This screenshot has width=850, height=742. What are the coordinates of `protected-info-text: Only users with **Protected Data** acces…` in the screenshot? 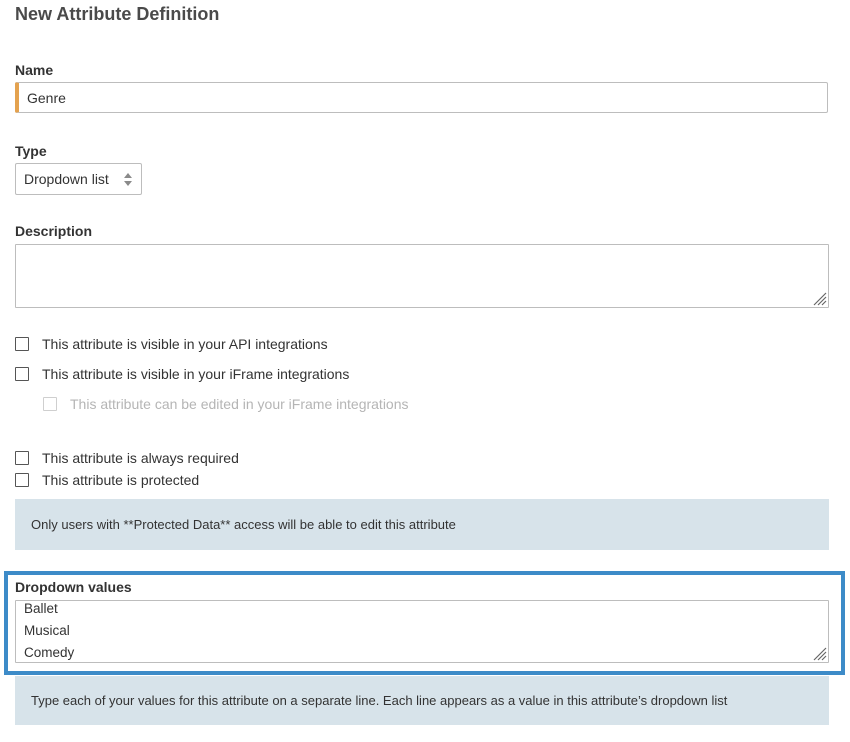 It's located at (243, 524).